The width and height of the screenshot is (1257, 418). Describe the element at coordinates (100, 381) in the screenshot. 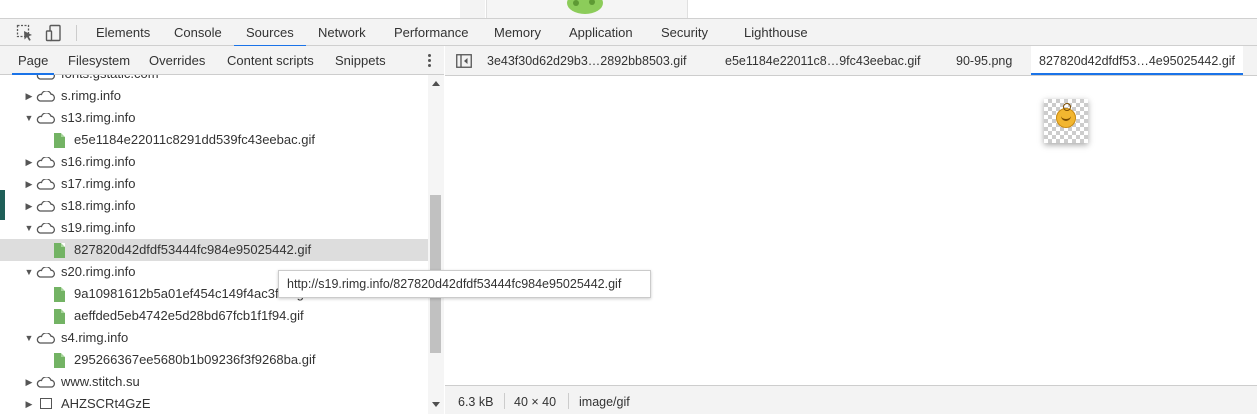

I see `tree-item-label: www.stitch.su` at that location.